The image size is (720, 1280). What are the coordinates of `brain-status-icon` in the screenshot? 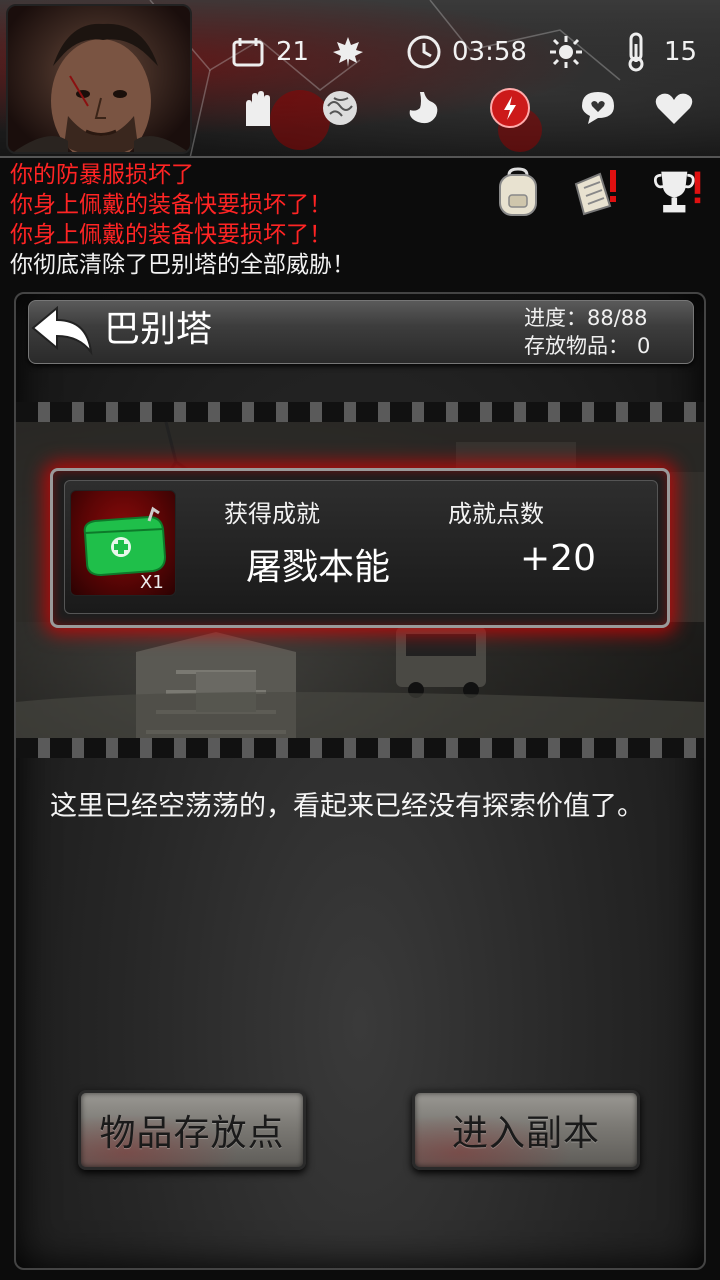 It's located at (340, 108).